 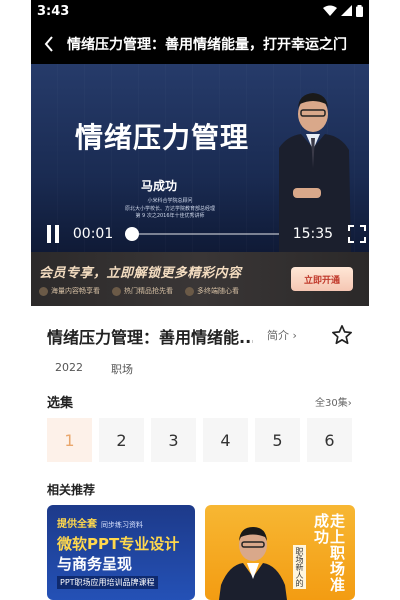 I want to click on favorite-star-icon, so click(x=342, y=335).